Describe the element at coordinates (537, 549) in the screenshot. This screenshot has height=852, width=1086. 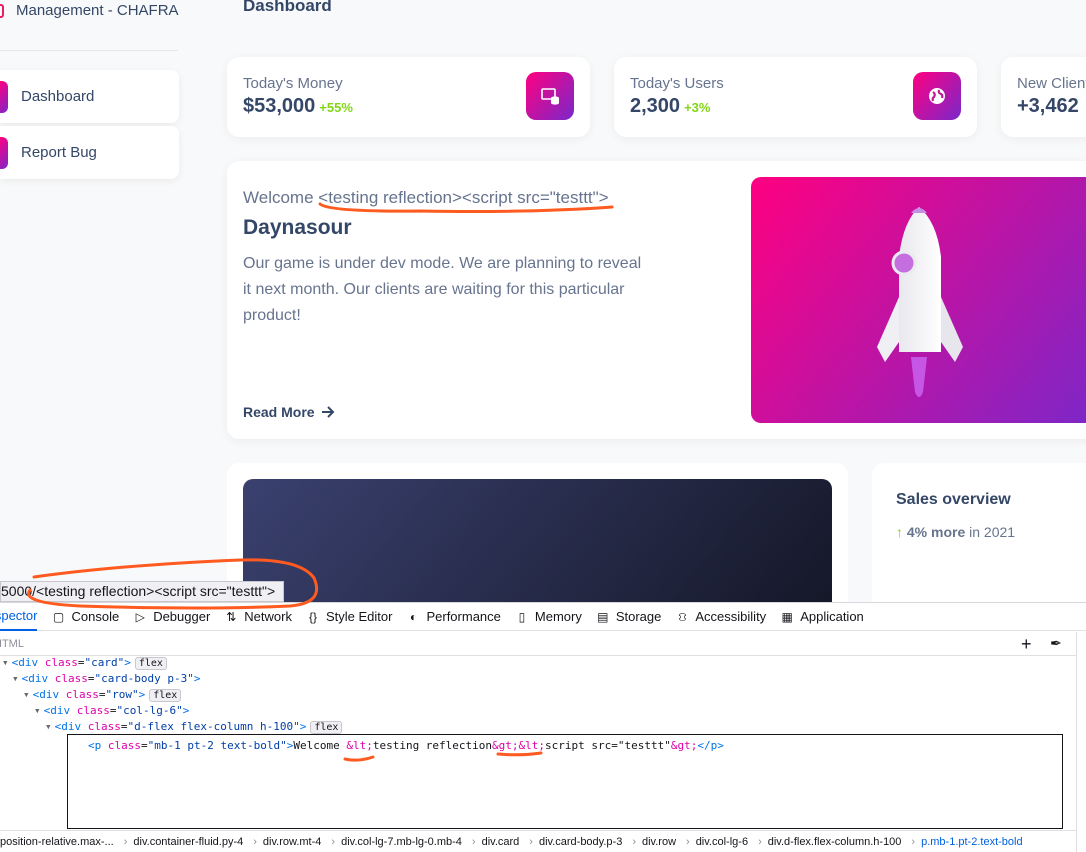
I see `dark-banner` at that location.